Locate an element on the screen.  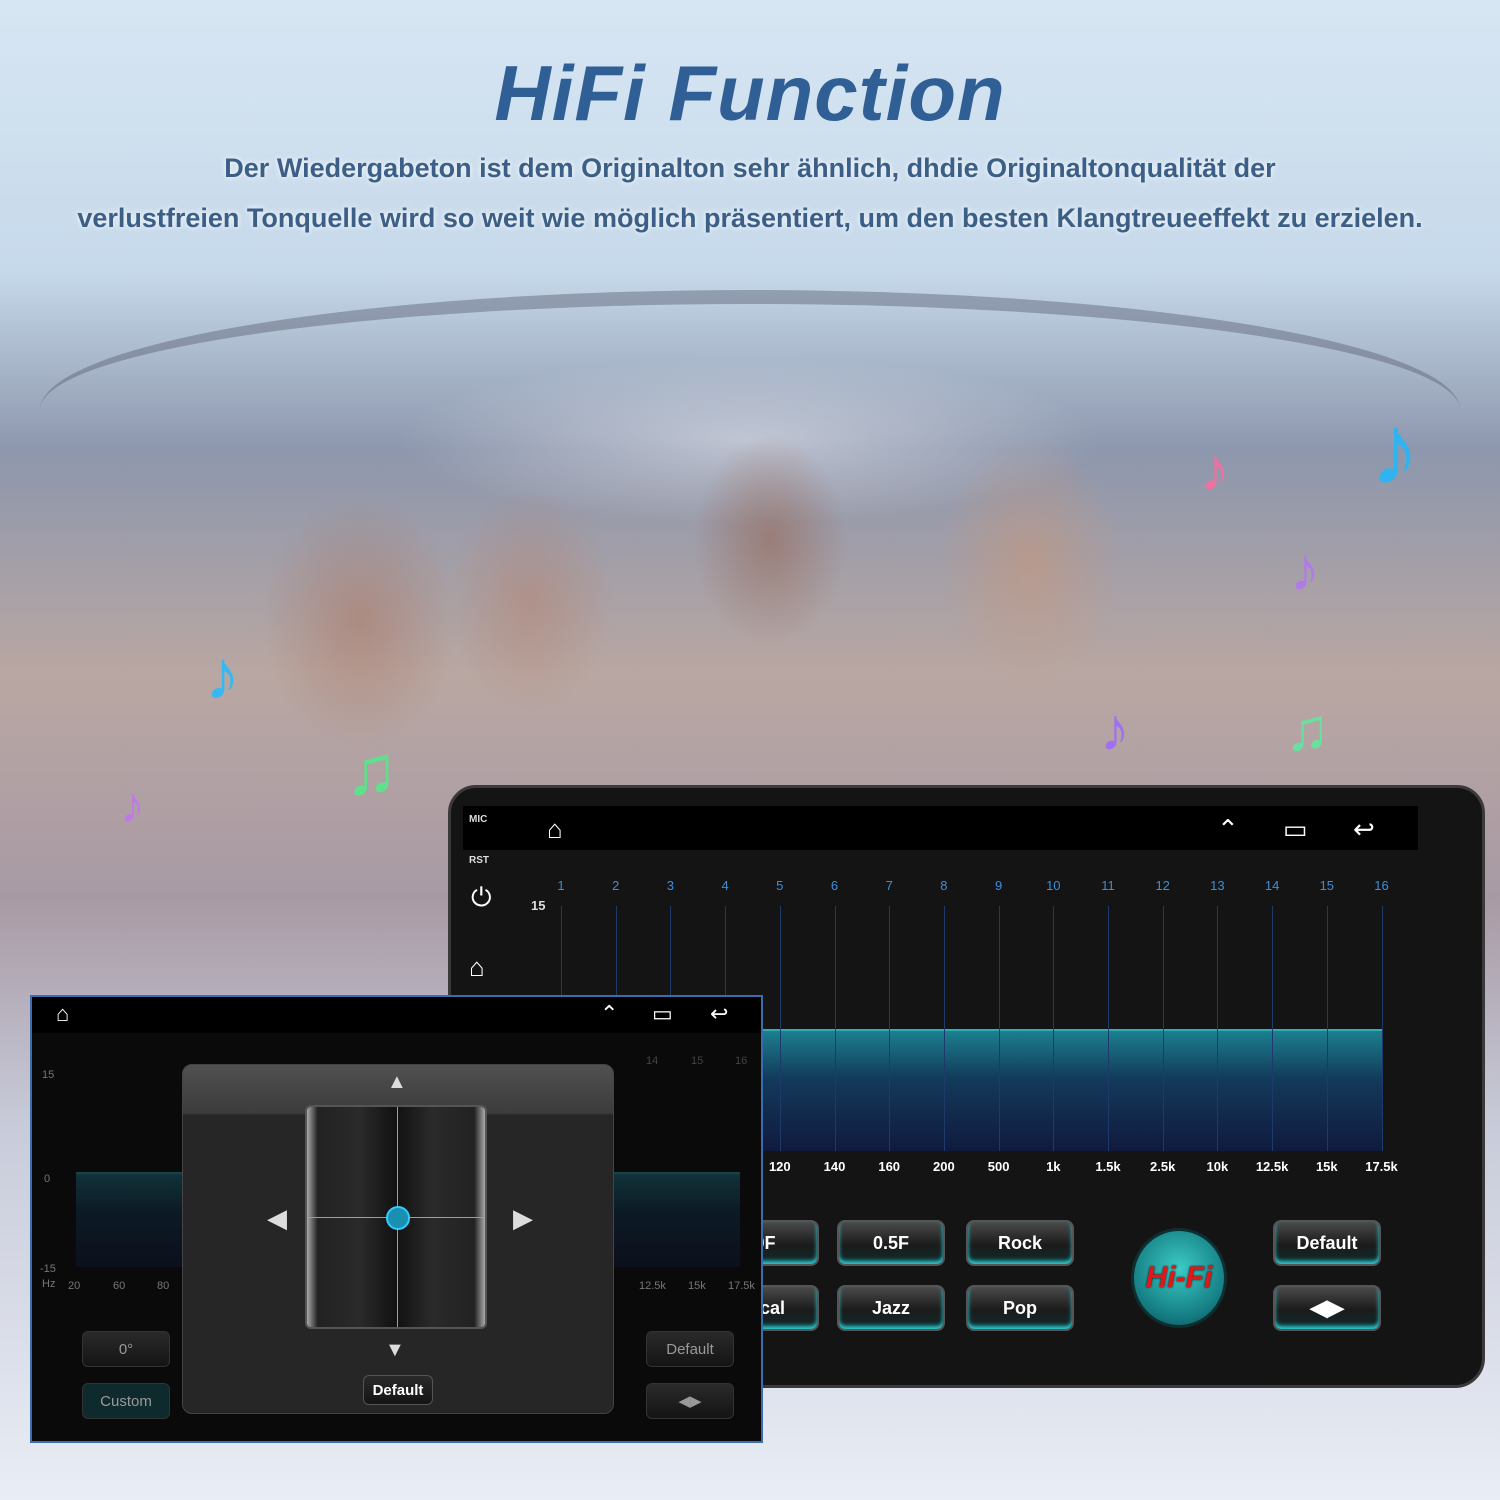
custom-button: Custom is located at coordinates (126, 1401).